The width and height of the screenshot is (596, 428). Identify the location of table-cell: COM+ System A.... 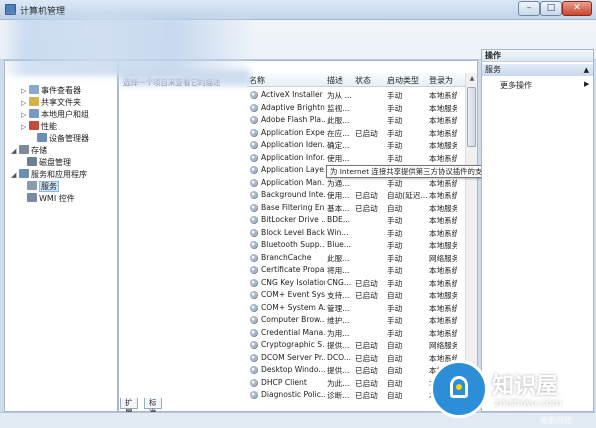
(293, 307).